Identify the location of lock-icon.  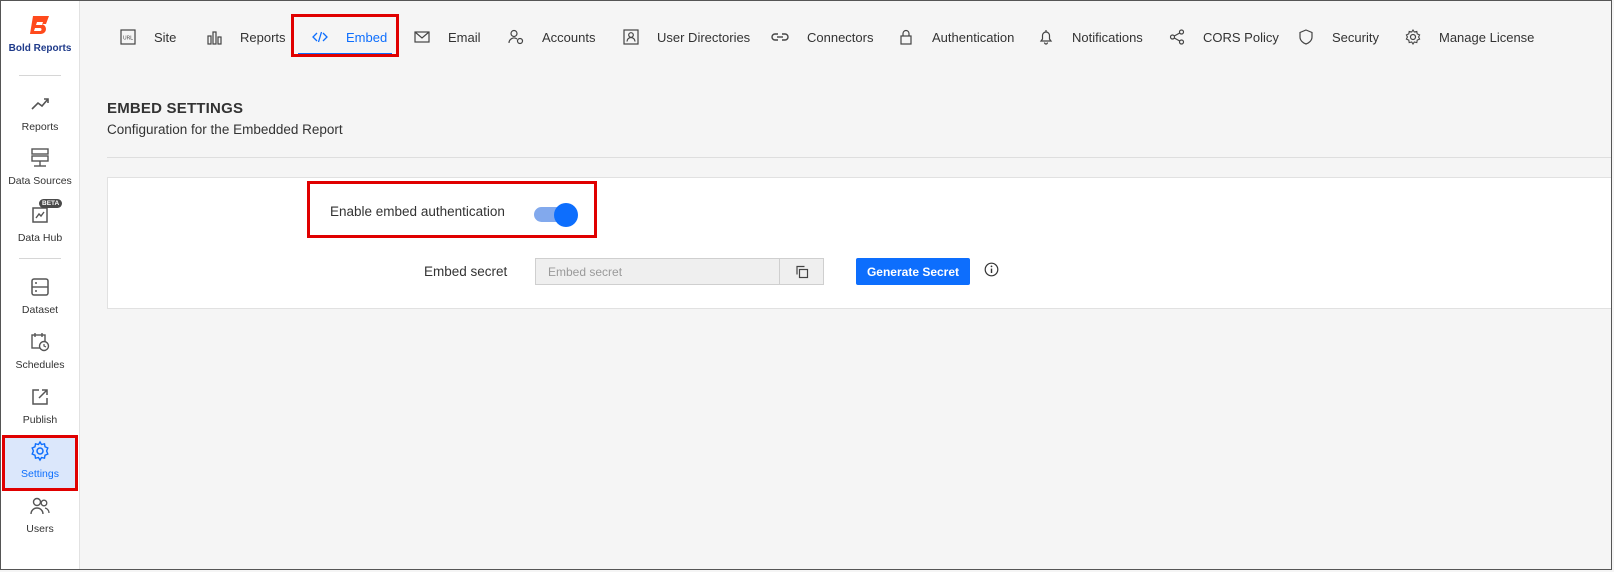
(906, 37).